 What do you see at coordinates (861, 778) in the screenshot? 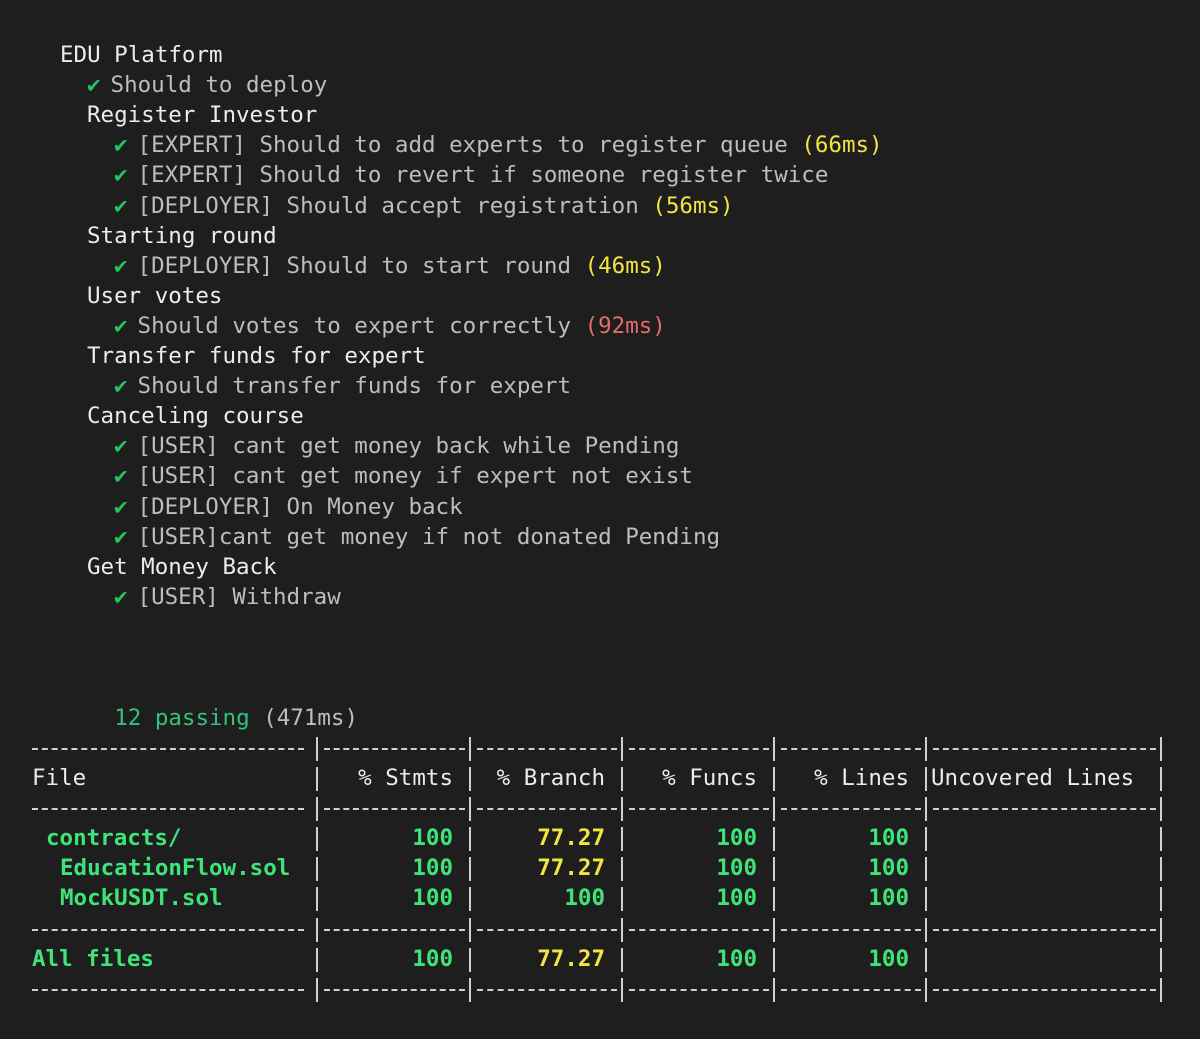
I see `column-header-lines: % Lines` at bounding box center [861, 778].